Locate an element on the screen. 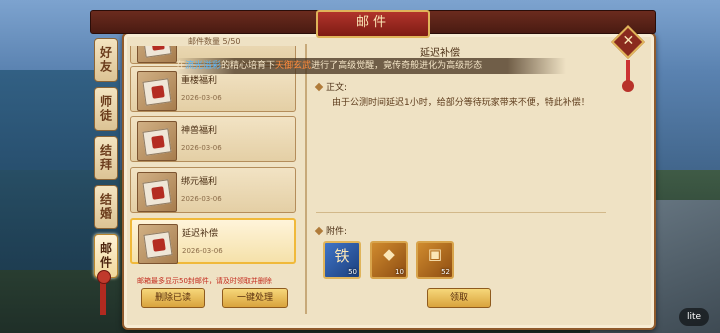  tassel-knot-decoration is located at coordinates (628, 86).